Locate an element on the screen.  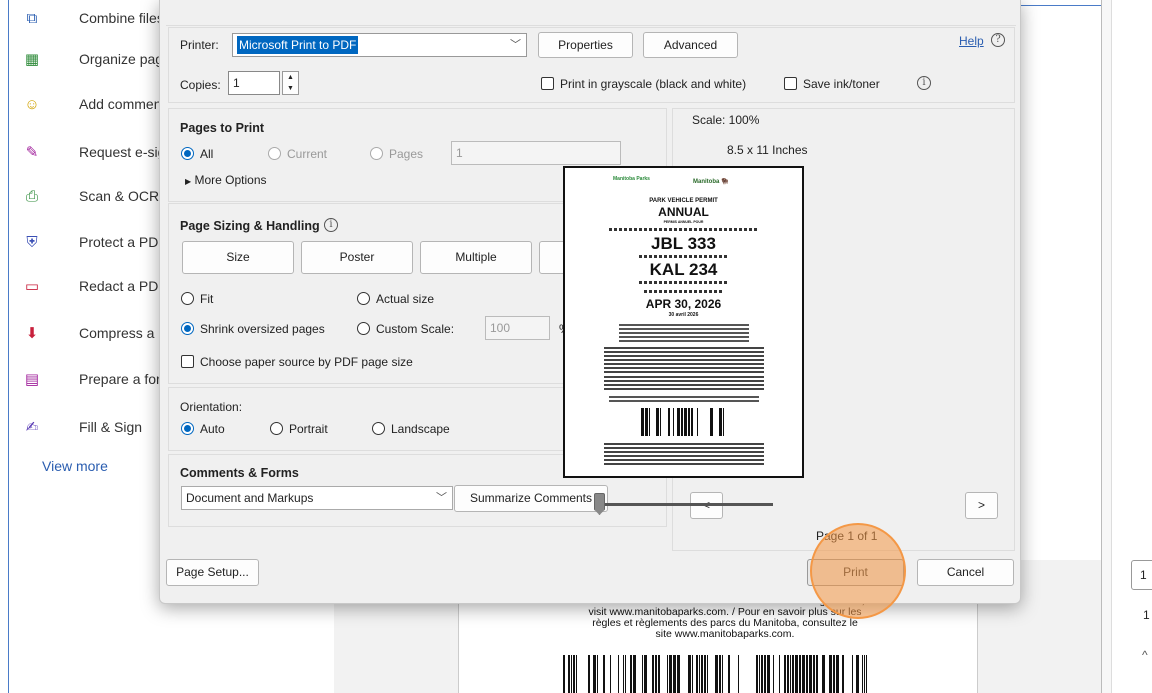
custom-scale-radio is located at coordinates (363, 328).